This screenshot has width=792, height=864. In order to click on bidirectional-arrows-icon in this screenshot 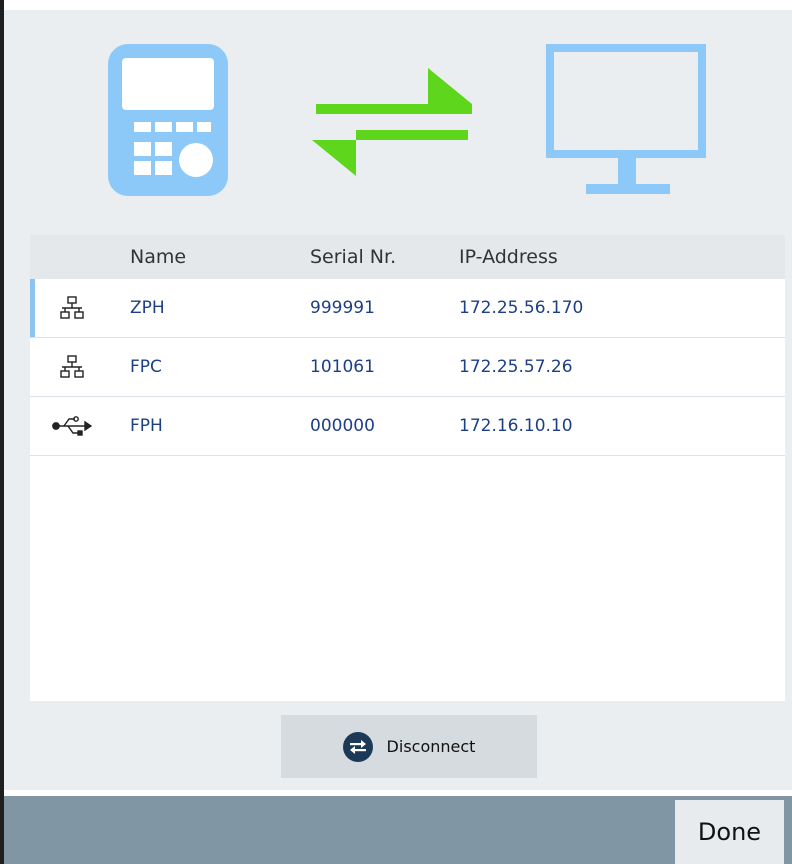, I will do `click(392, 122)`.